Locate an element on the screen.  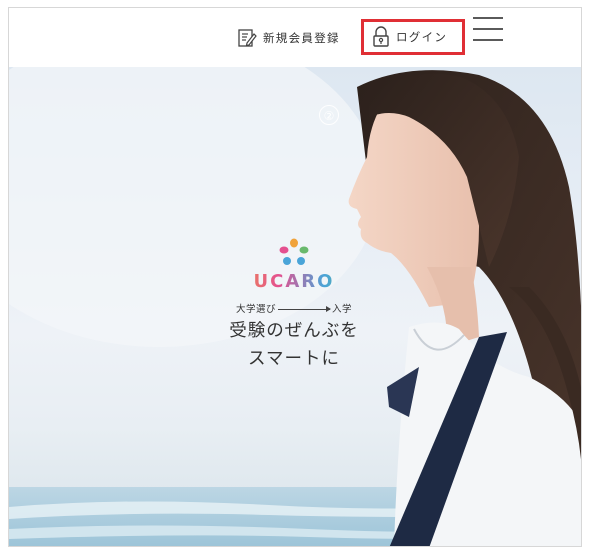
arrow-icon is located at coordinates (304, 309).